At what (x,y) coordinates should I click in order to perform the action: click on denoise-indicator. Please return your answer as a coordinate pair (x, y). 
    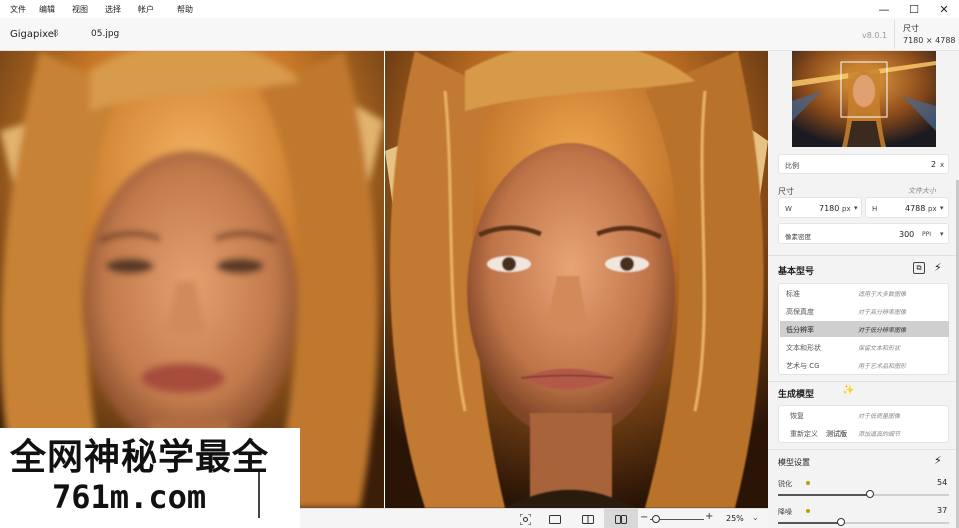
    Looking at the image, I should click on (808, 511).